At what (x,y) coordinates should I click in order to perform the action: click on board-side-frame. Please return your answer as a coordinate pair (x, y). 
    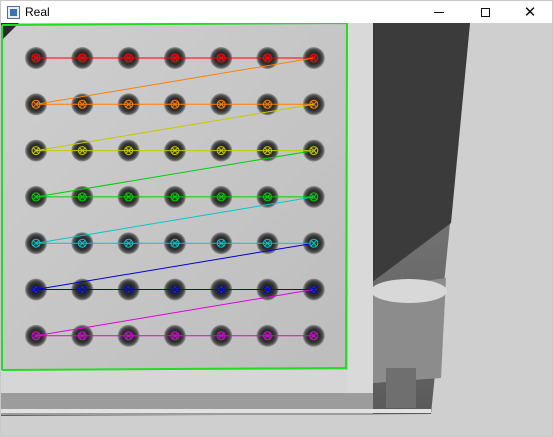
    Looking at the image, I should click on (360, 208).